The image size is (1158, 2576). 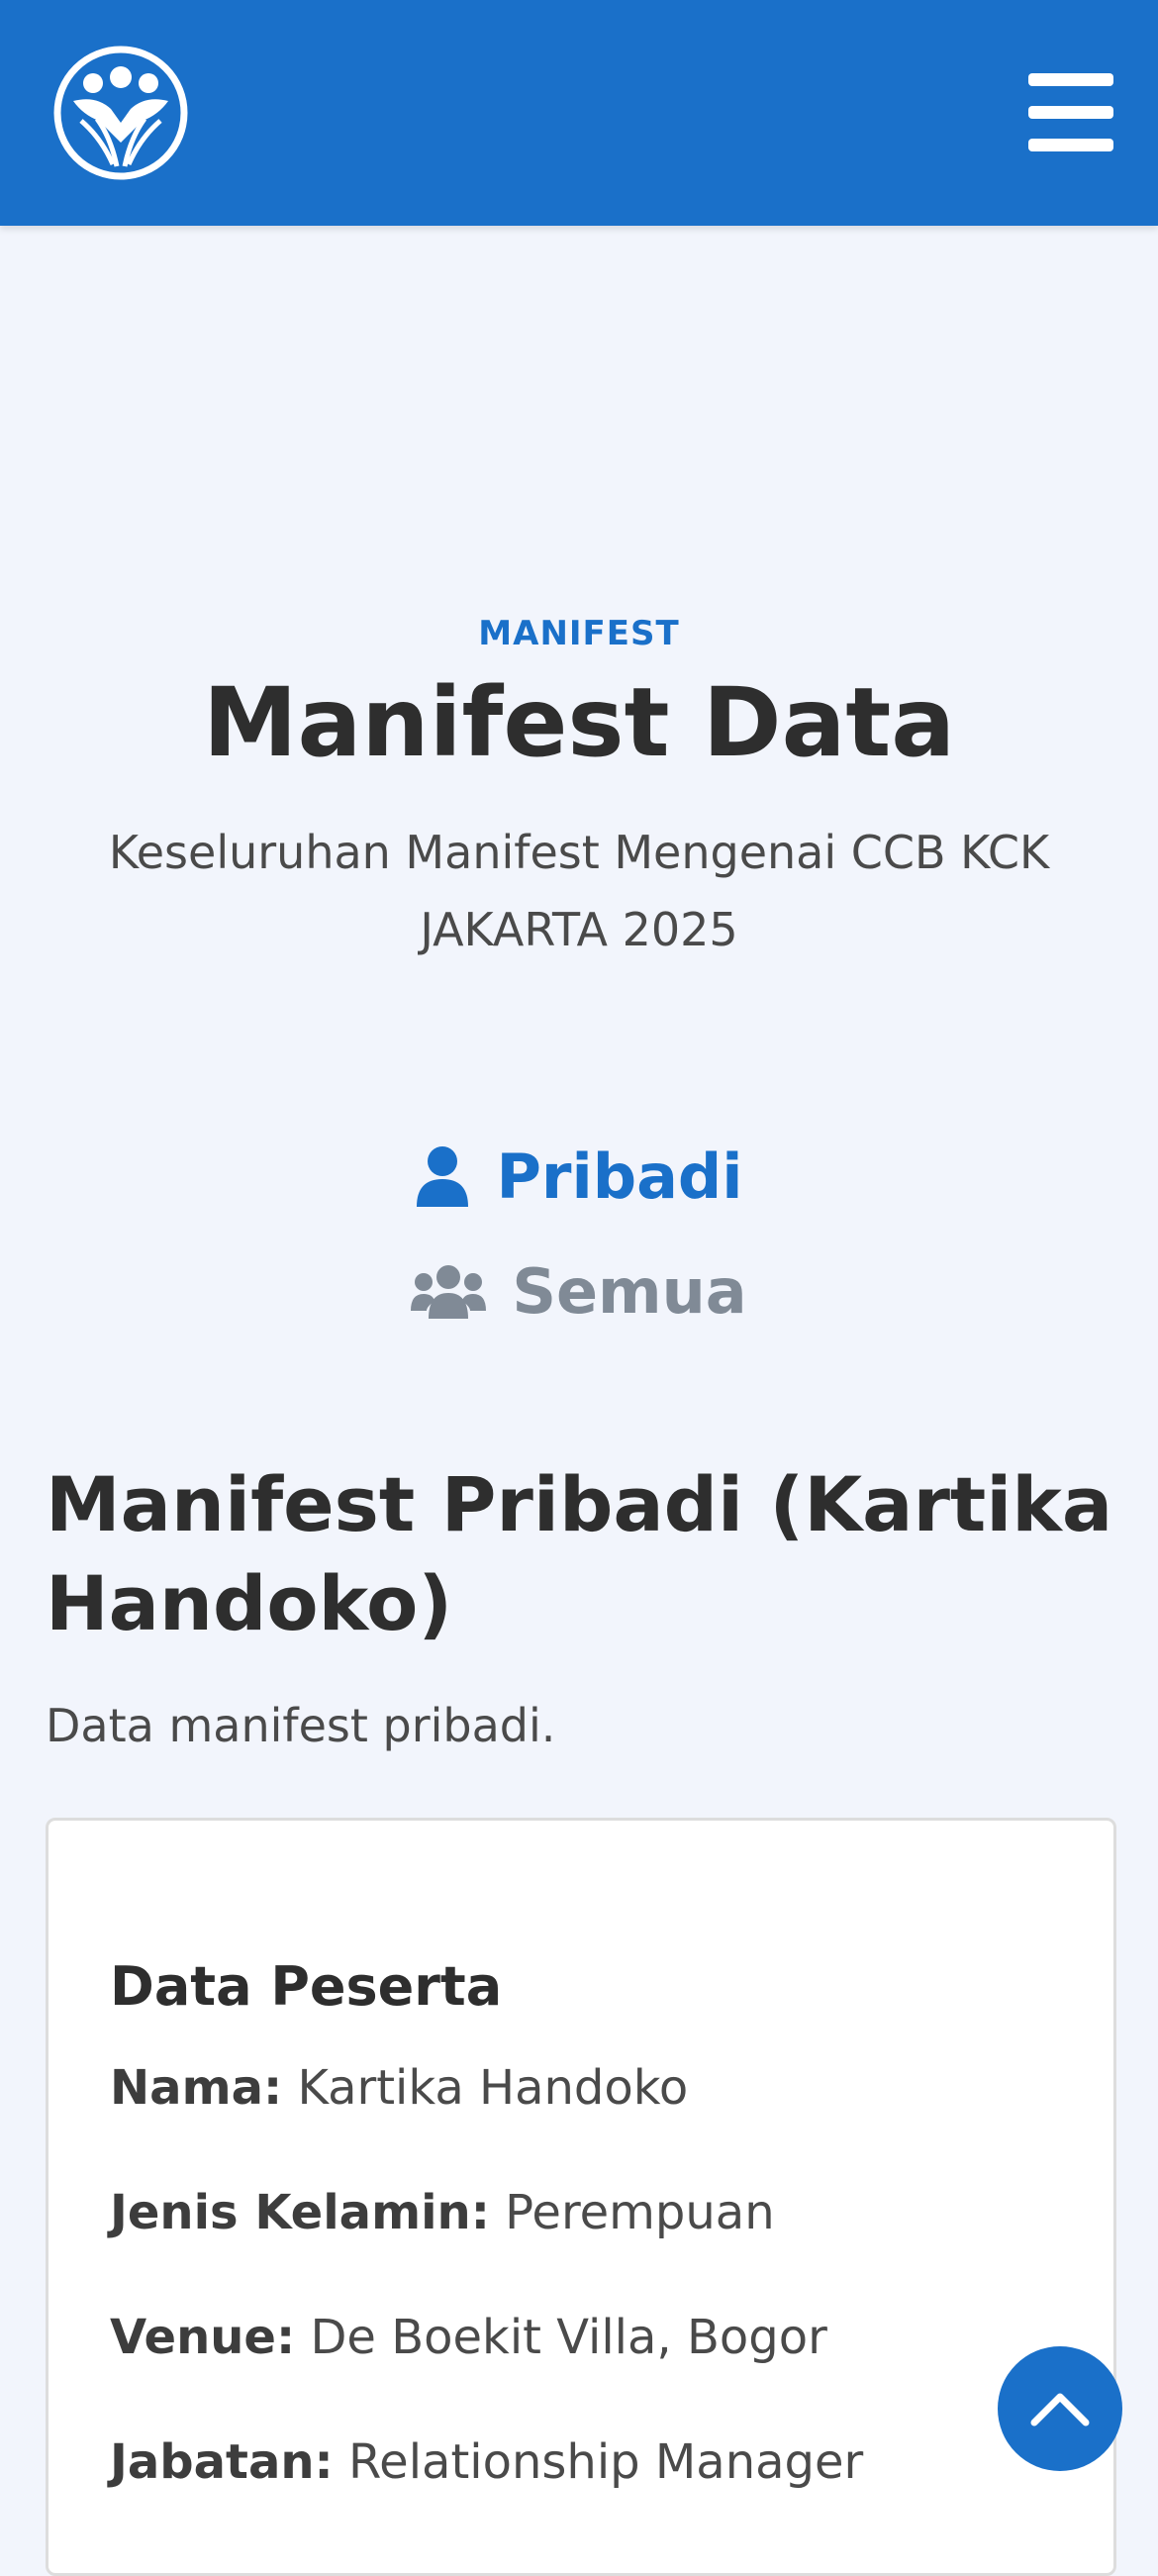 I want to click on field-gender-key: Jenis Kelamin:, so click(x=300, y=2212).